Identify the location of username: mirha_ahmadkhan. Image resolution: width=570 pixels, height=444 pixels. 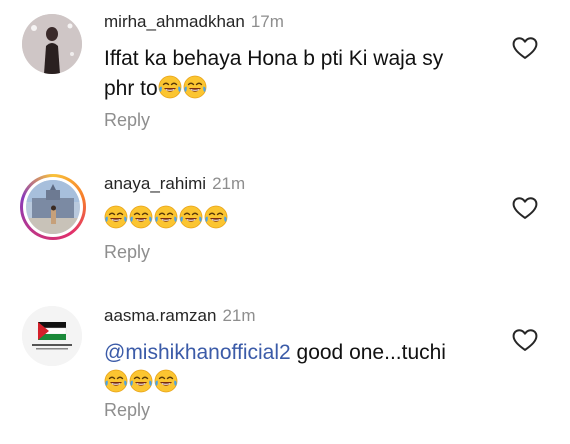
(174, 21).